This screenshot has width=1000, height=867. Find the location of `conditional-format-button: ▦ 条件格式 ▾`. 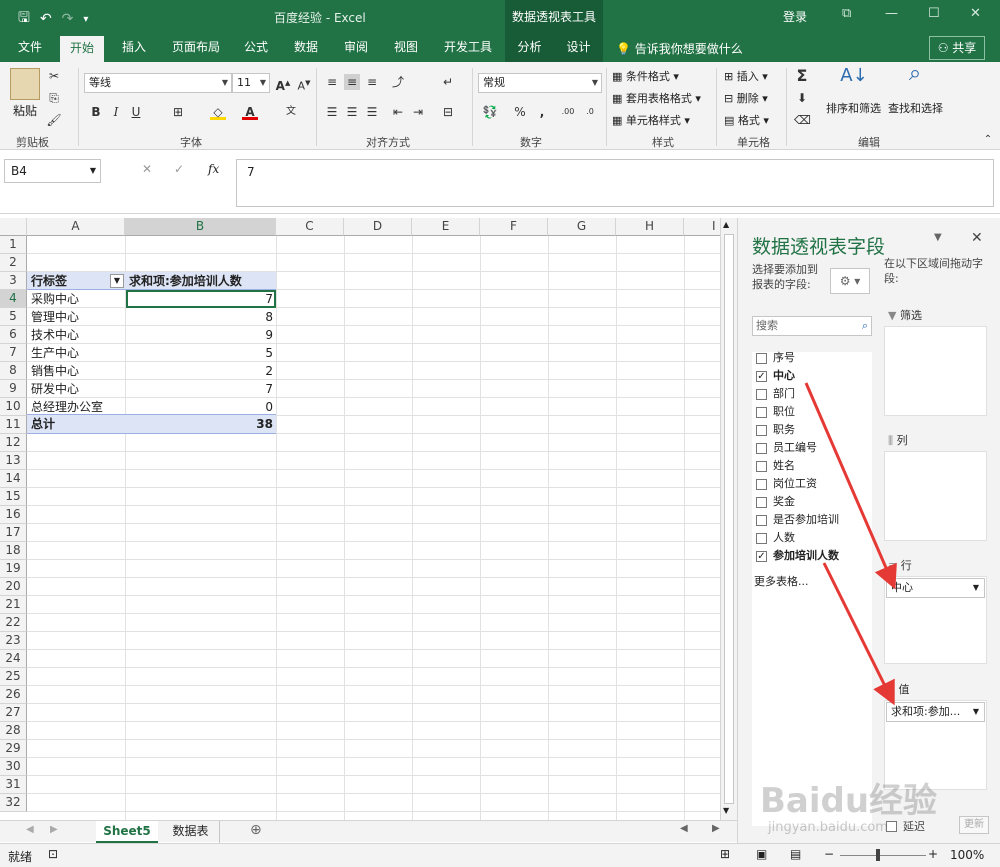

conditional-format-button: ▦ 条件格式 ▾ is located at coordinates (645, 76).